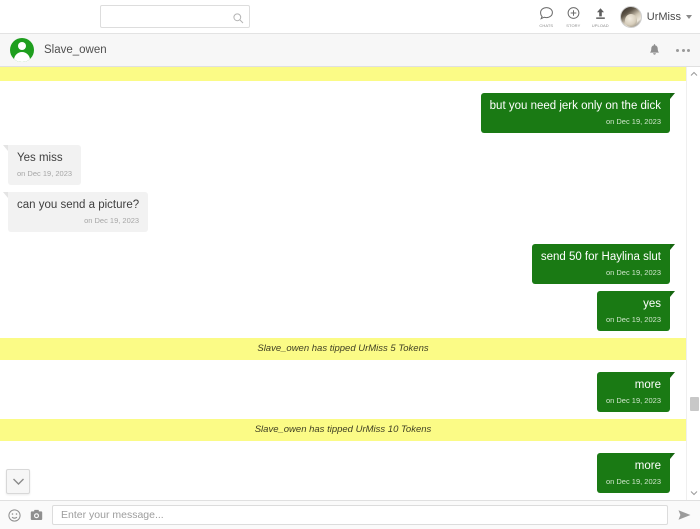  I want to click on outgoing-message-bubble: yes on Dec 19, 2023, so click(636, 311).